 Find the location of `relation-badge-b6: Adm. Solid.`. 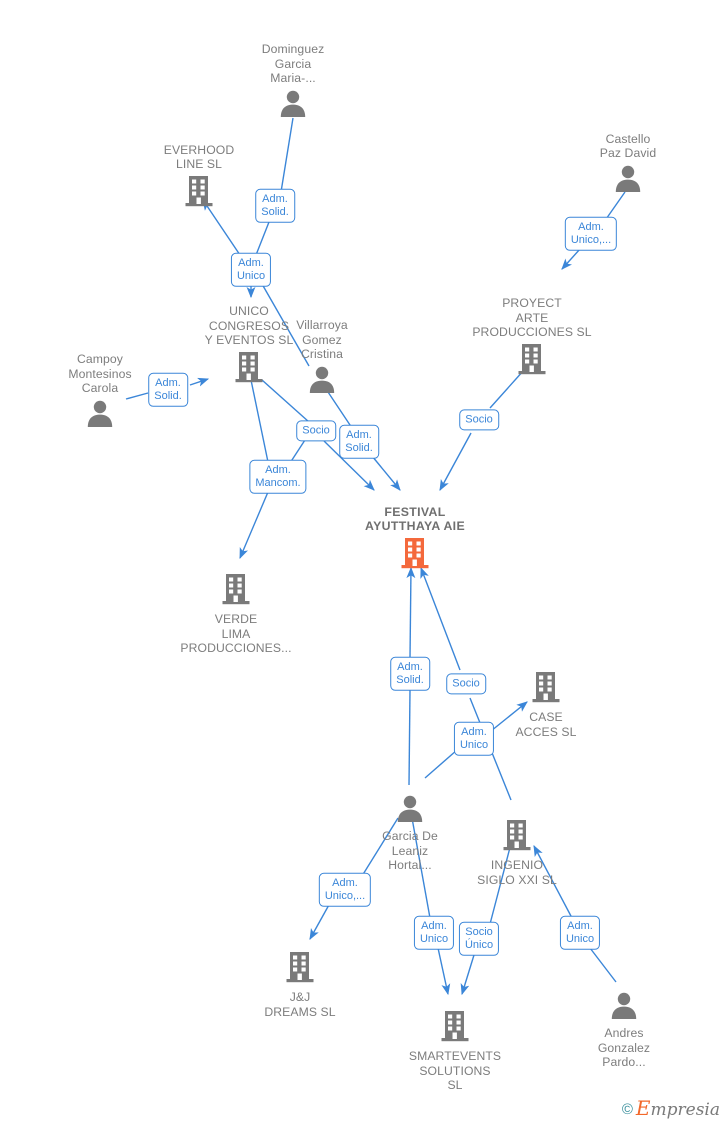

relation-badge-b6: Adm. Solid. is located at coordinates (359, 442).